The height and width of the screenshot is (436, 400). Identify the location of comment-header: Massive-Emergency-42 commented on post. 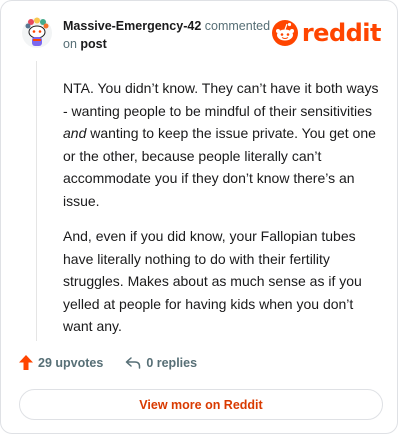
(173, 35).